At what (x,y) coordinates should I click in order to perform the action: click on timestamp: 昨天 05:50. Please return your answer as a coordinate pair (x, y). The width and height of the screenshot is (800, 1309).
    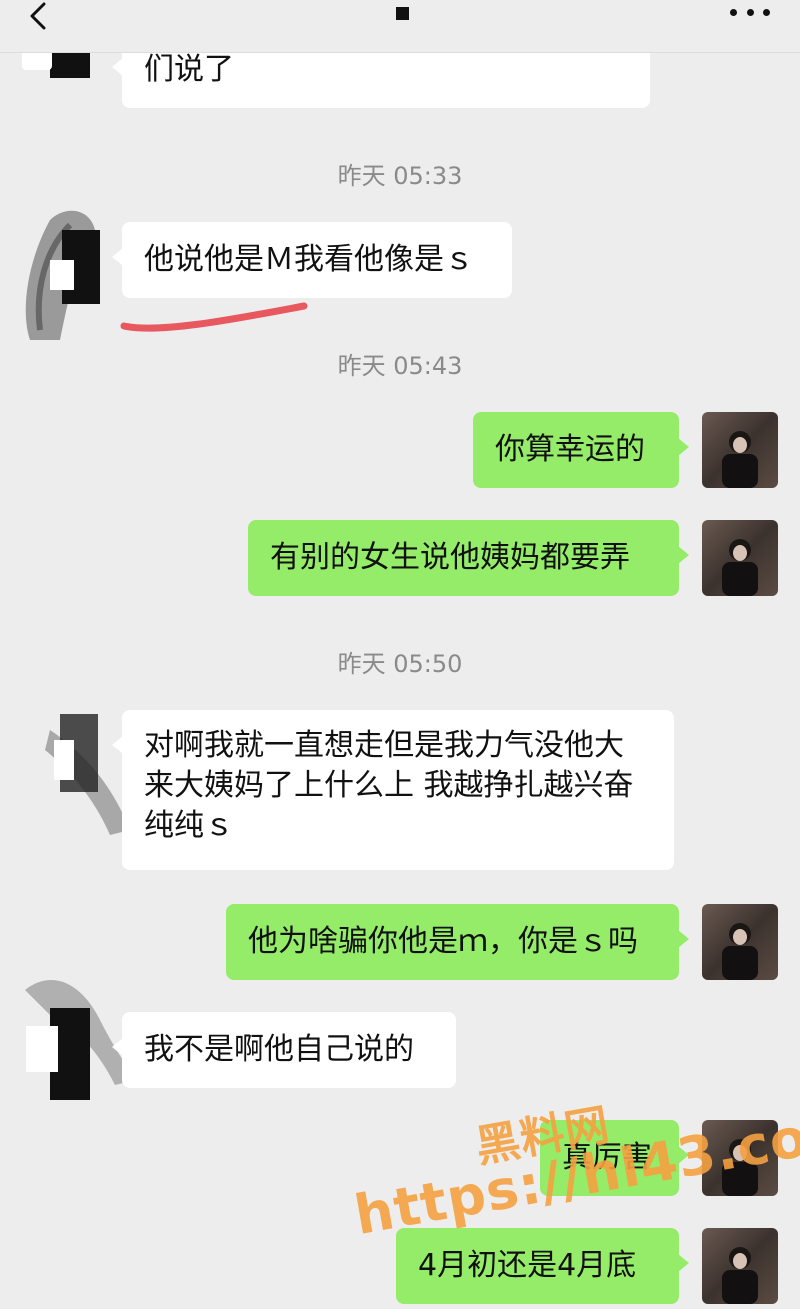
    Looking at the image, I should click on (400, 664).